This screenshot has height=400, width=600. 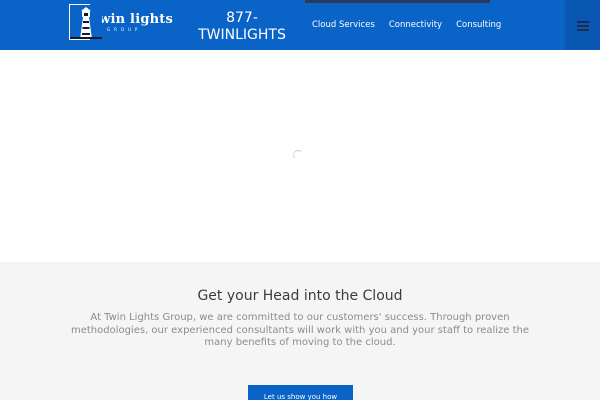 What do you see at coordinates (478, 25) in the screenshot?
I see `nav-item-consulting: Consulting` at bounding box center [478, 25].